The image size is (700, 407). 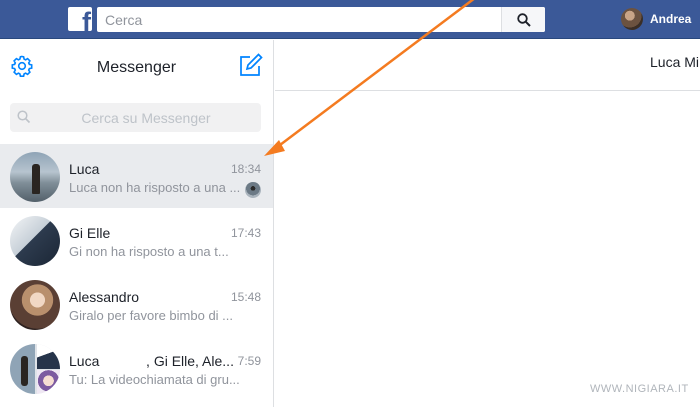 I want to click on messenger-title: Messenger, so click(x=136, y=67).